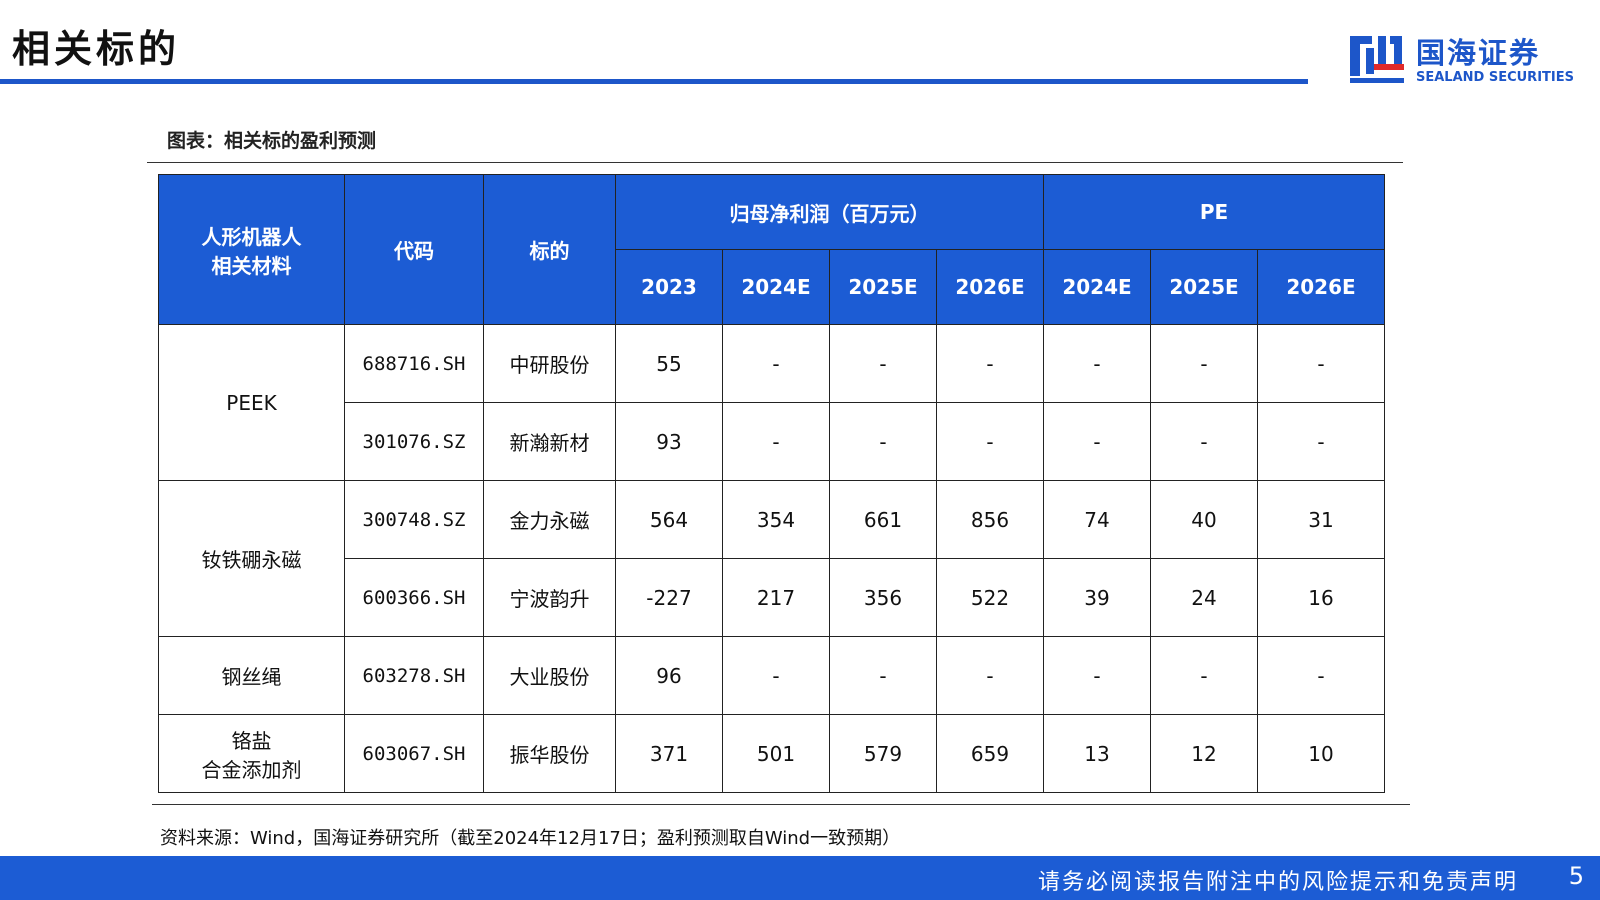  What do you see at coordinates (549, 519) in the screenshot?
I see `stock-name-cell: 金力永磁` at bounding box center [549, 519].